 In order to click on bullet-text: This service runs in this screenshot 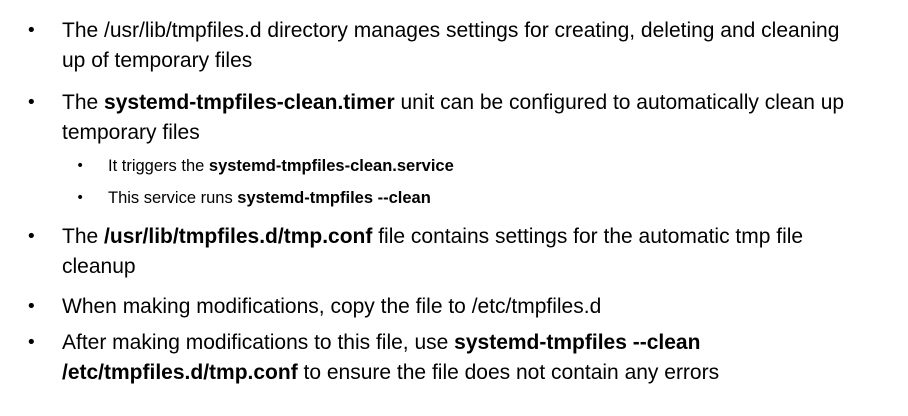, I will do `click(173, 198)`.